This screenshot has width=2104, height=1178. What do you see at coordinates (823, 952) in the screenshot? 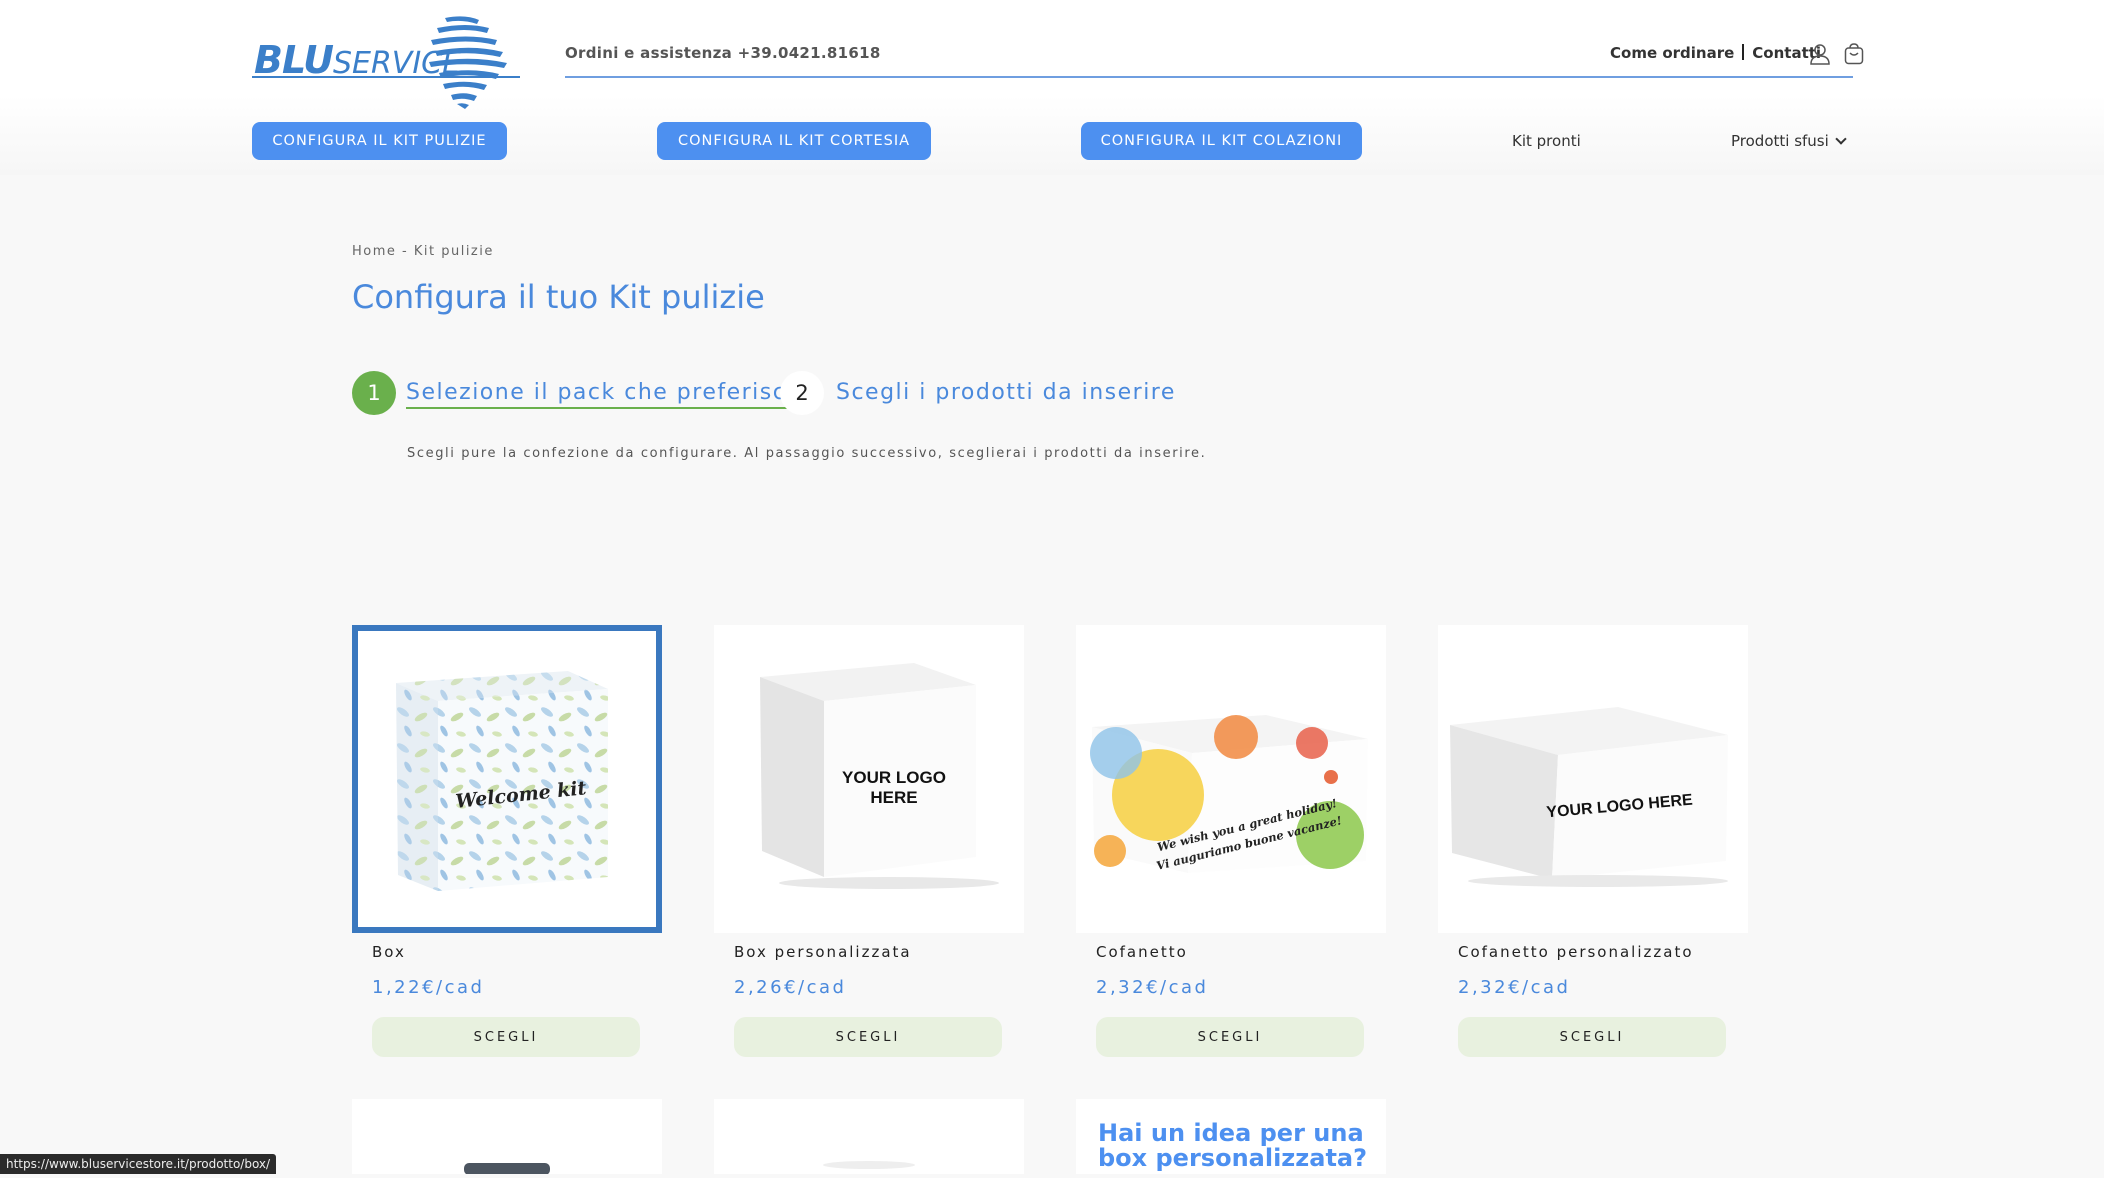
I see `product-name: Box personalizzata` at bounding box center [823, 952].